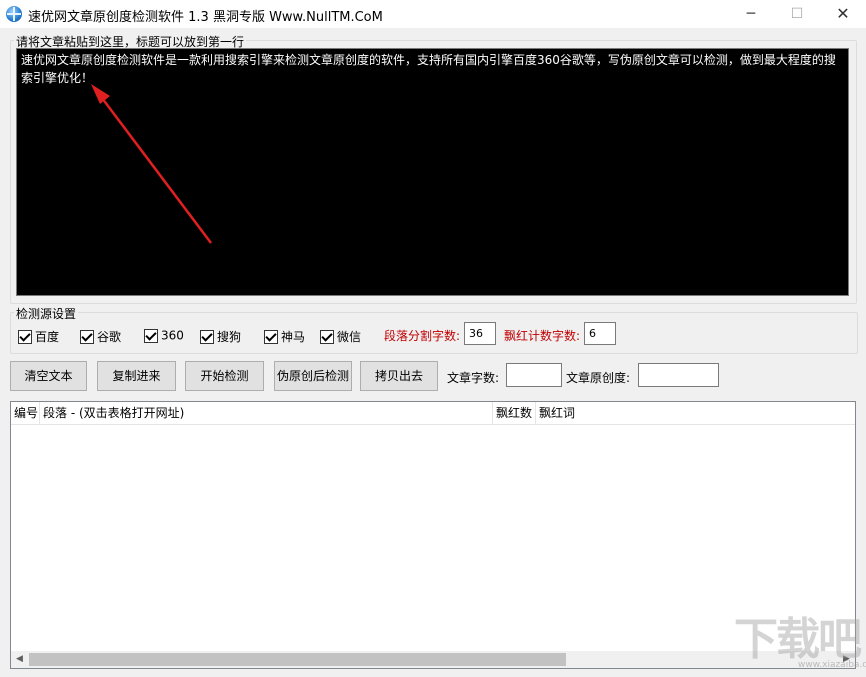 The image size is (866, 677). What do you see at coordinates (164, 336) in the screenshot?
I see `source-360-checkbox: 360` at bounding box center [164, 336].